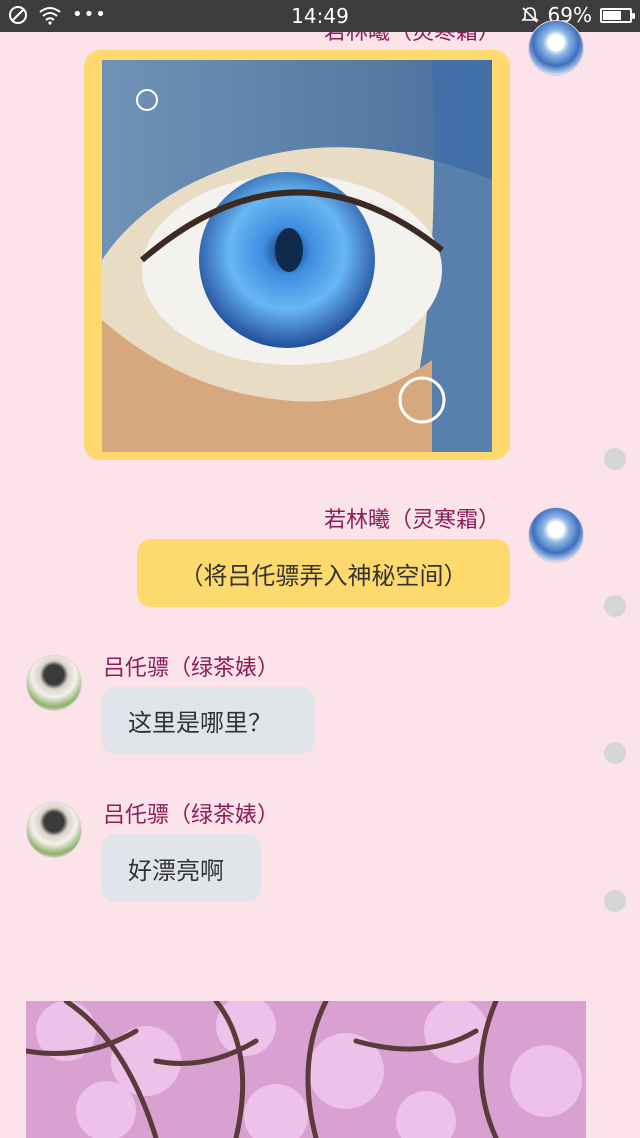  I want to click on status-left-icons: •••, so click(57, 14).